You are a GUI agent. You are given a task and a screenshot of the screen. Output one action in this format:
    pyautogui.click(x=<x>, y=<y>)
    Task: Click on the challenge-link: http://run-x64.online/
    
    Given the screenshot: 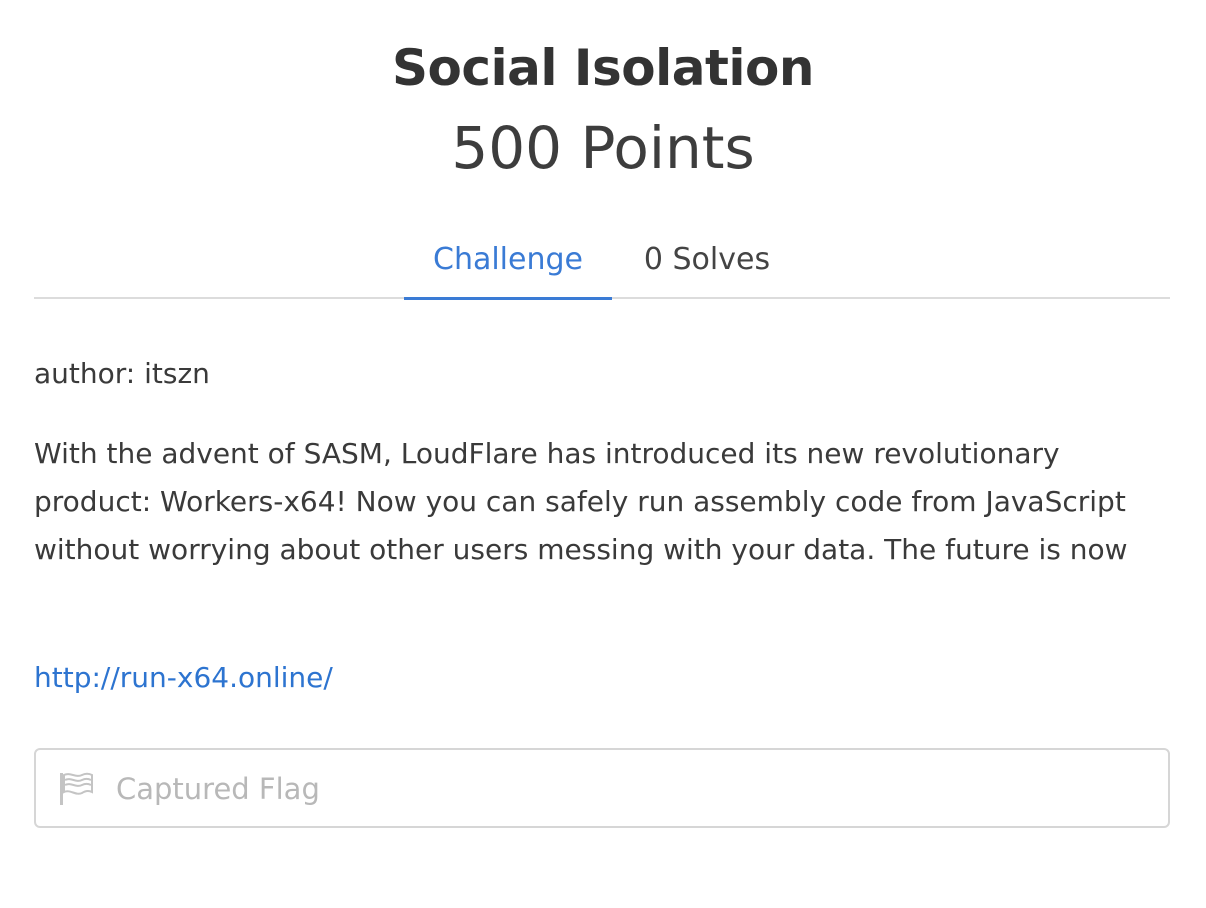 What is the action you would take?
    pyautogui.click(x=183, y=678)
    